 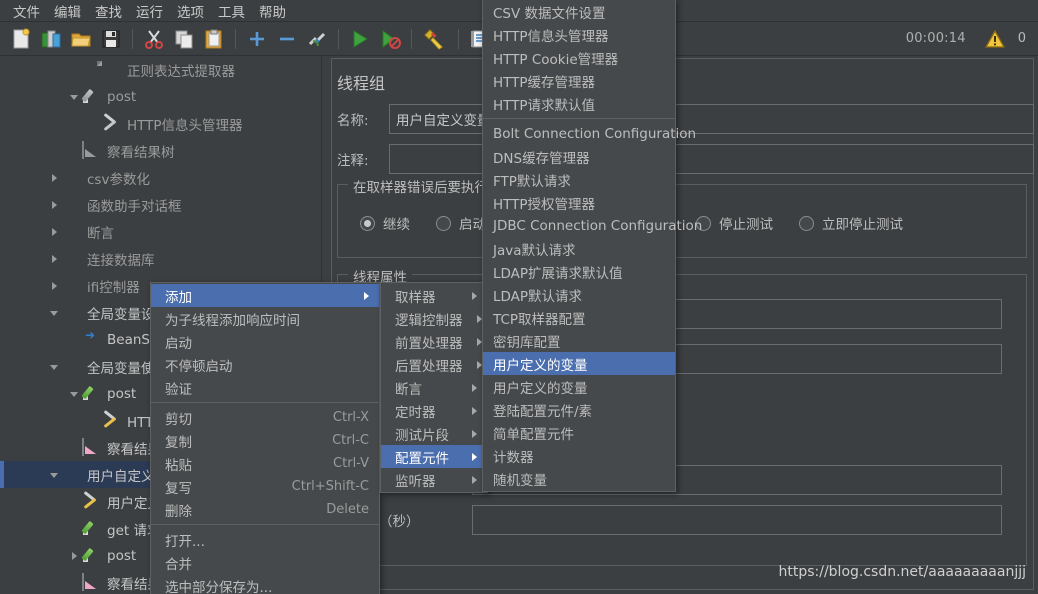 I want to click on tree-item-2: HTTP信息头管理器, so click(x=160, y=123).